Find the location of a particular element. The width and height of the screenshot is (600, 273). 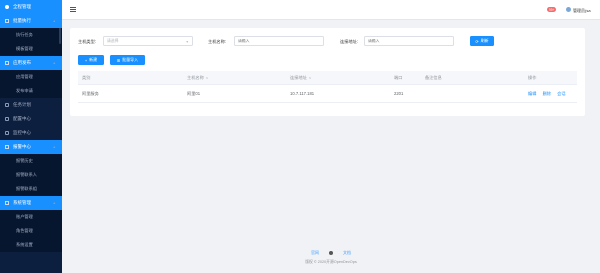

sidebar-item-label: 任务计划 is located at coordinates (22, 104).